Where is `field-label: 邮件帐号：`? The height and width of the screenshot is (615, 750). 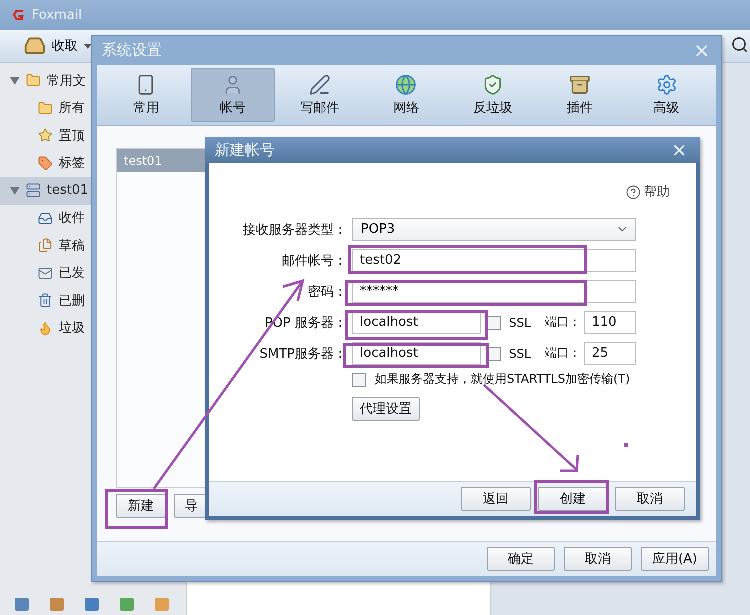
field-label: 邮件帐号： is located at coordinates (314, 261).